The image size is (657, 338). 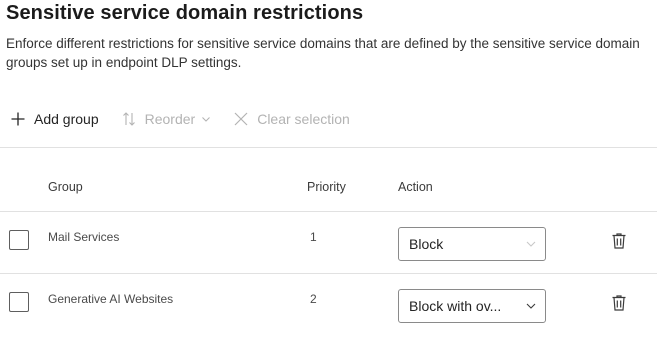 What do you see at coordinates (18, 119) in the screenshot?
I see `add-icon` at bounding box center [18, 119].